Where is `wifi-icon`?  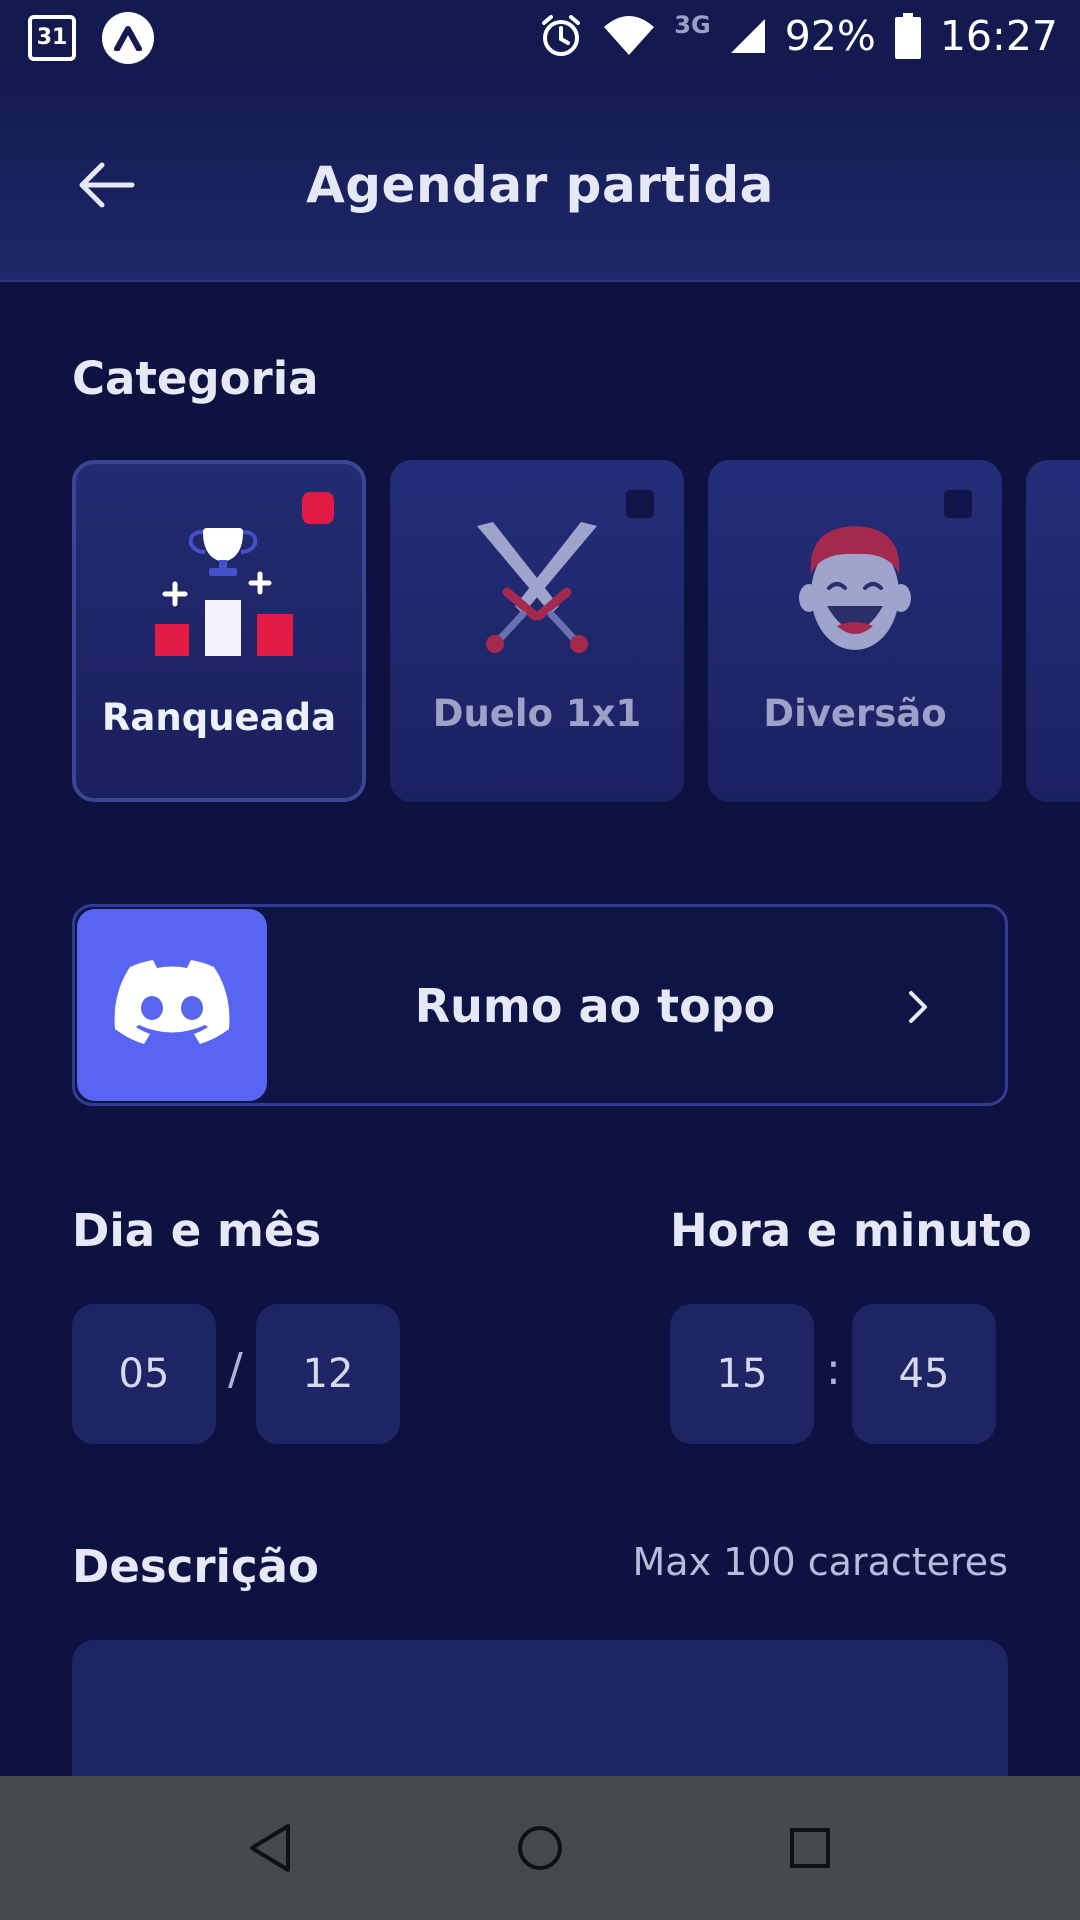
wifi-icon is located at coordinates (629, 35).